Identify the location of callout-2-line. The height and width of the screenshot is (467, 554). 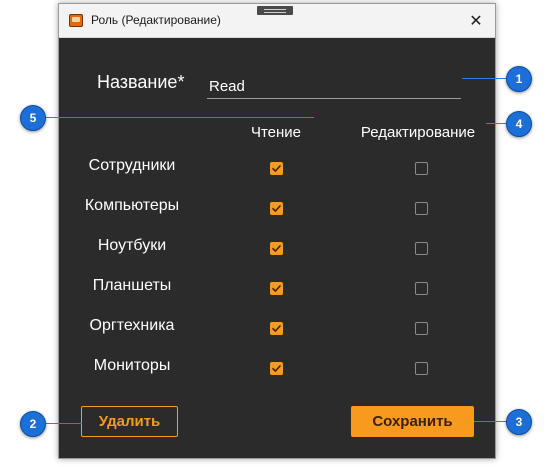
(63, 423).